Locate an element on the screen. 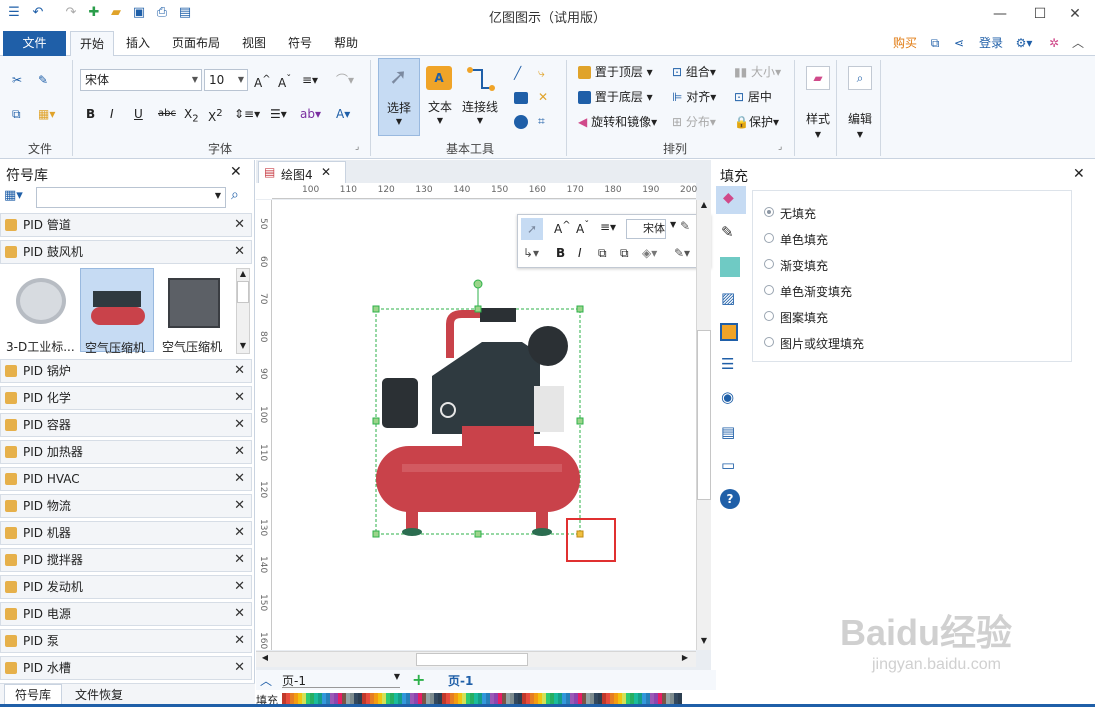 The height and width of the screenshot is (708, 1095). shadow-icon is located at coordinates (730, 267).